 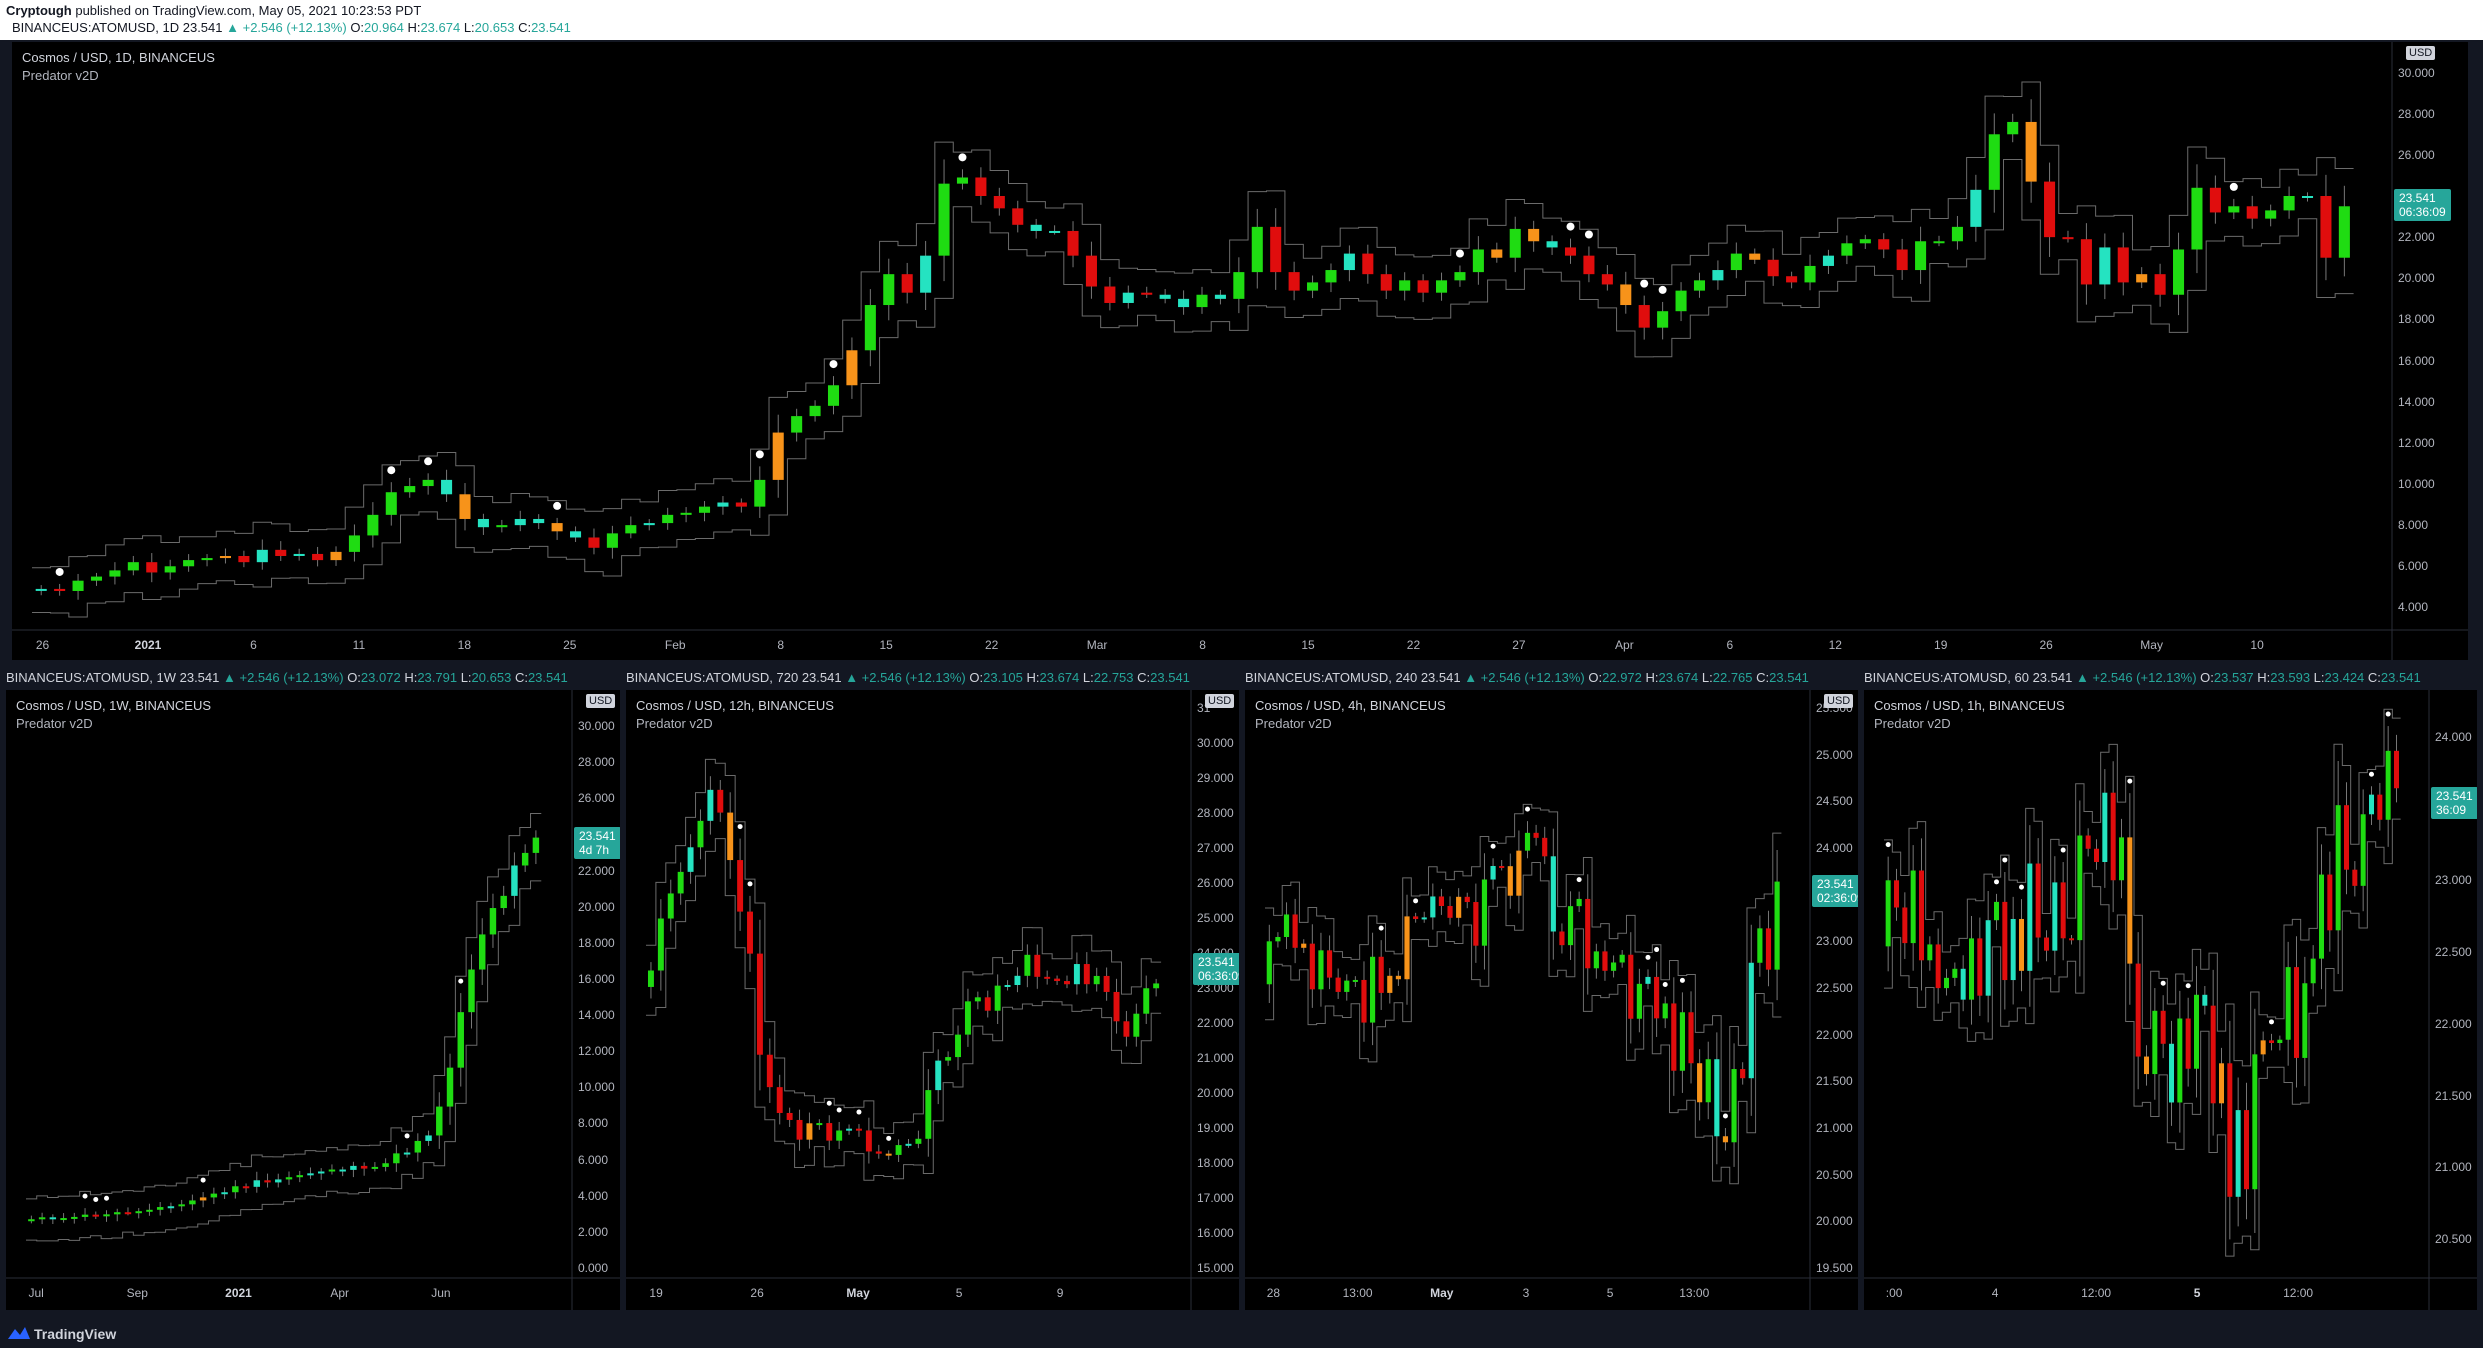 What do you see at coordinates (1059, 677) in the screenshot?
I see `twelve-hour-high: 23.674` at bounding box center [1059, 677].